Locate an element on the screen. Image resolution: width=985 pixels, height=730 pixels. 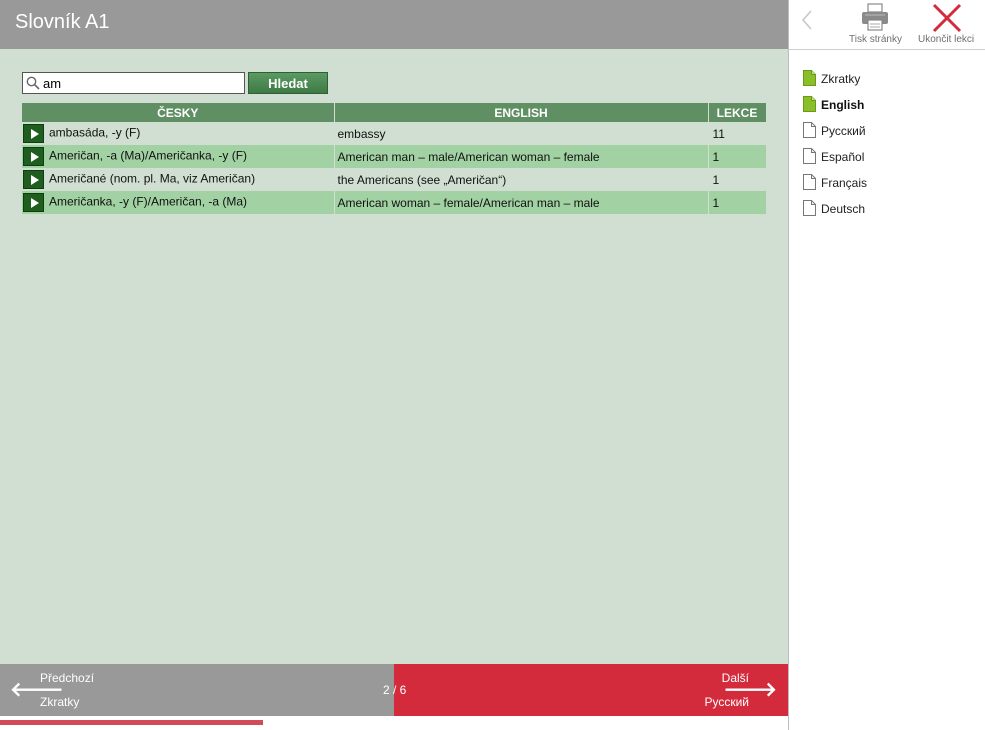
header-bar: Slovník A1 is located at coordinates (394, 24).